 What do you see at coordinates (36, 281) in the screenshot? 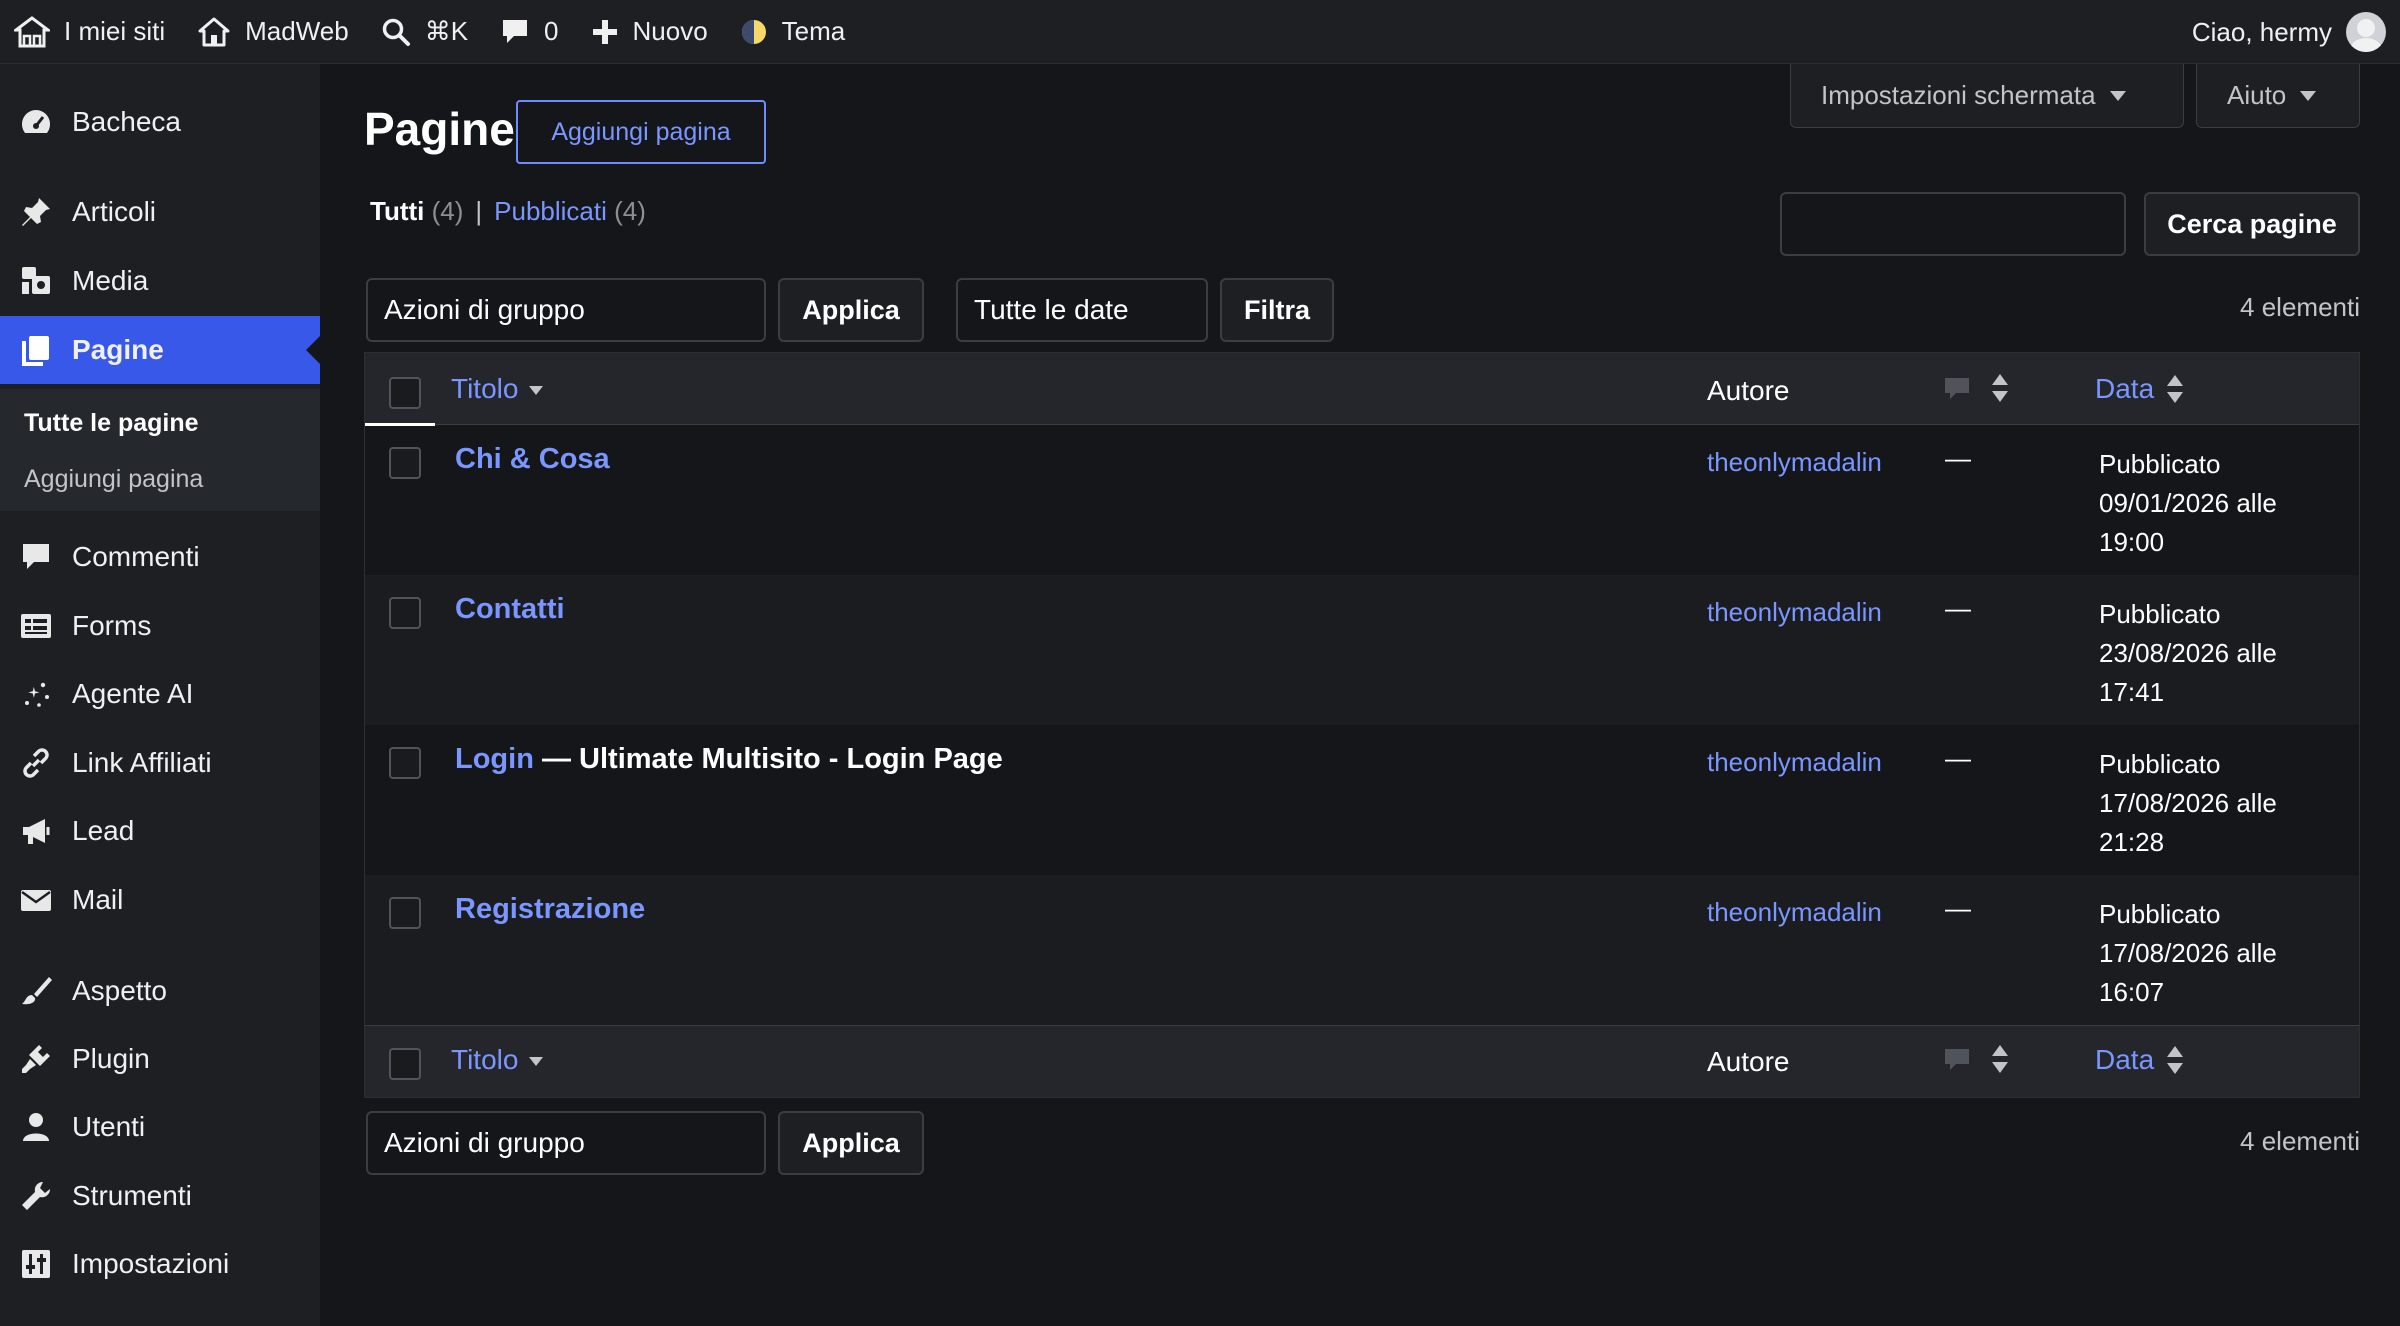
I see `media-icon` at bounding box center [36, 281].